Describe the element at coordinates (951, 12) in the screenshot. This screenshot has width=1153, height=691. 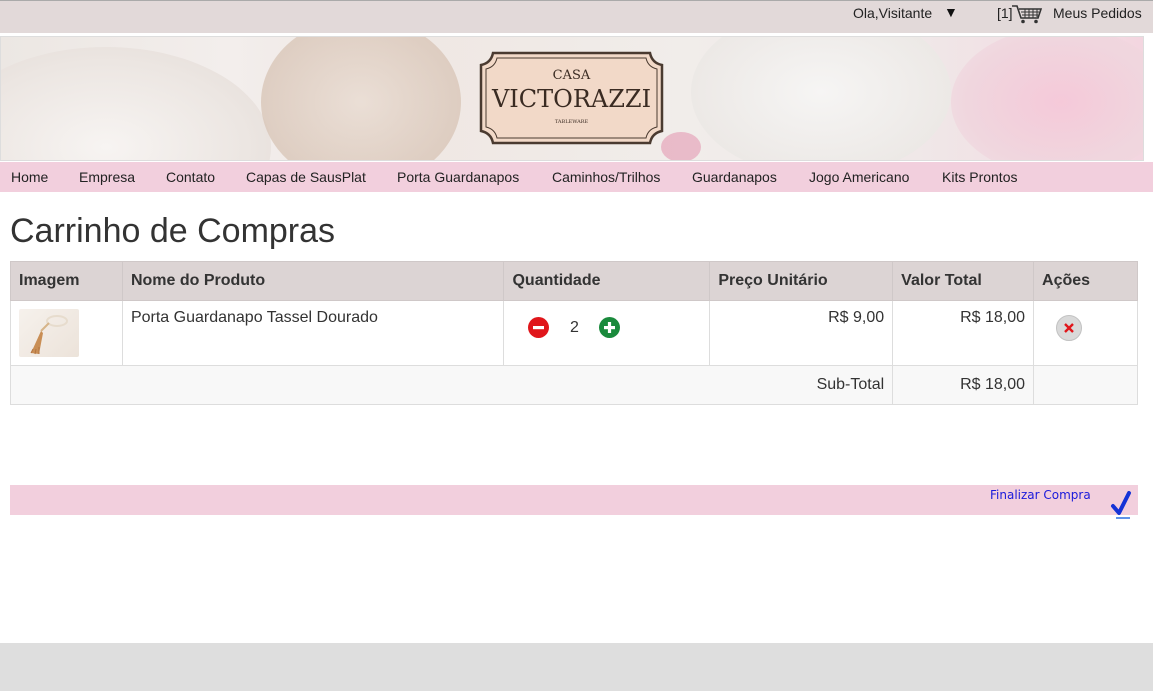
I see `chevron-down-icon: ▼` at that location.